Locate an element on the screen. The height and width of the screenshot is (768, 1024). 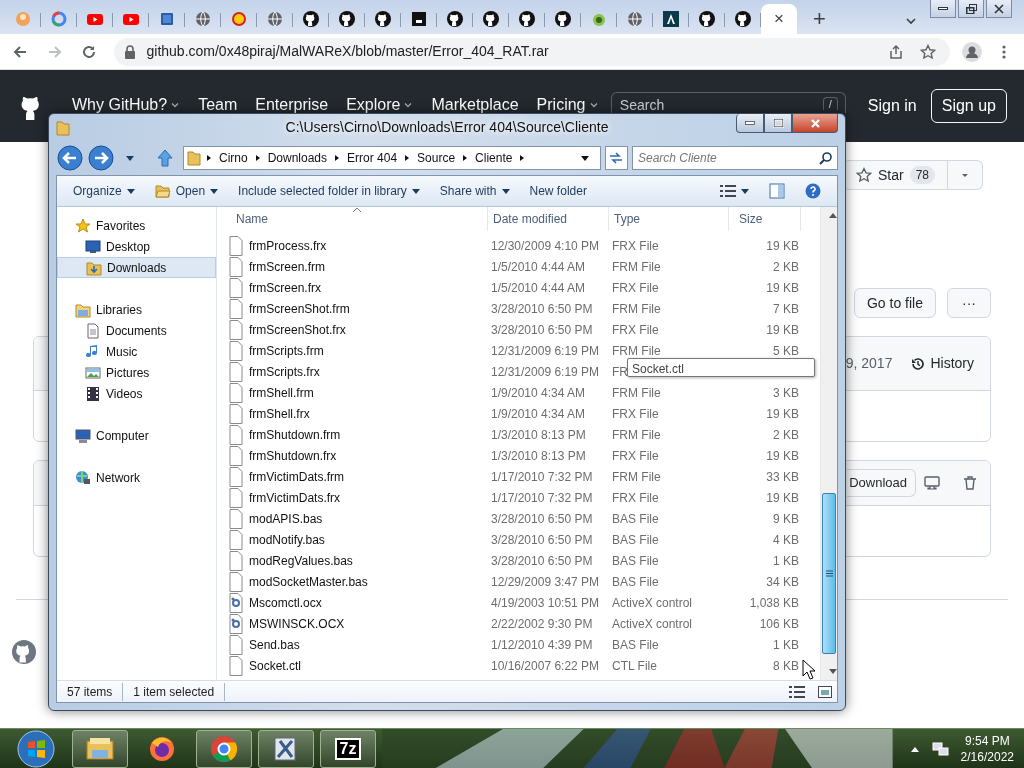
file-name: modRegValues.bas is located at coordinates (301, 560).